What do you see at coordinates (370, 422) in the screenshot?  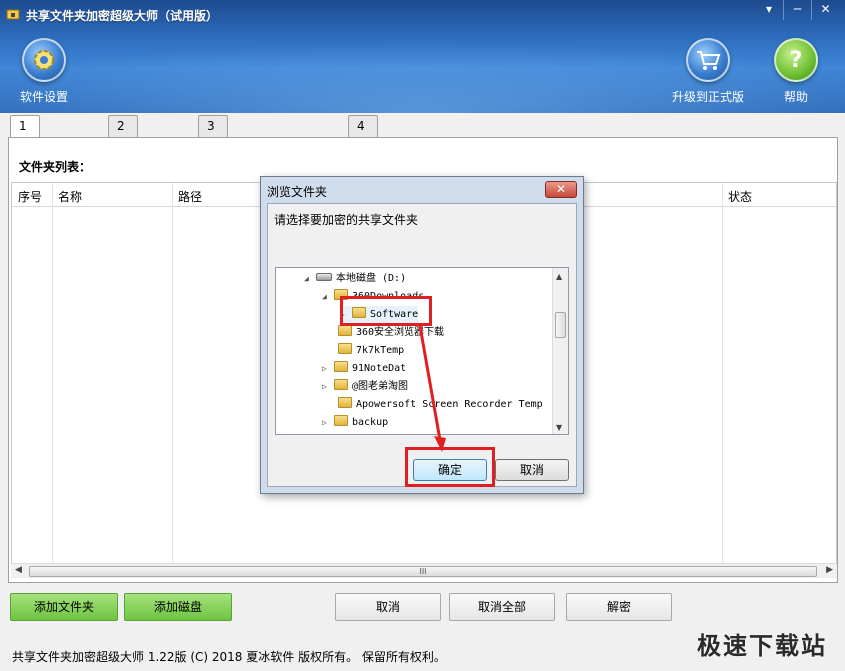 I see `tree-item-label: backup` at bounding box center [370, 422].